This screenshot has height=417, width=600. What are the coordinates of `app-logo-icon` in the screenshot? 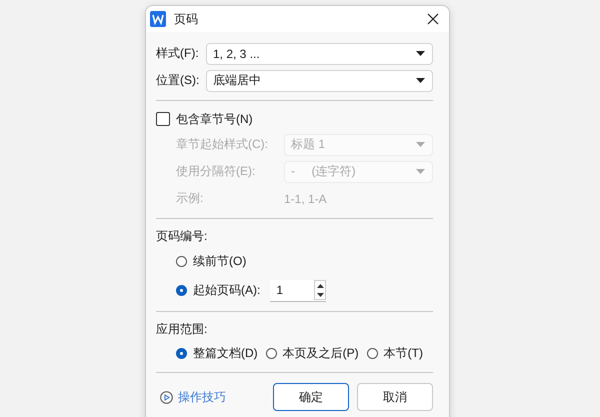 It's located at (158, 19).